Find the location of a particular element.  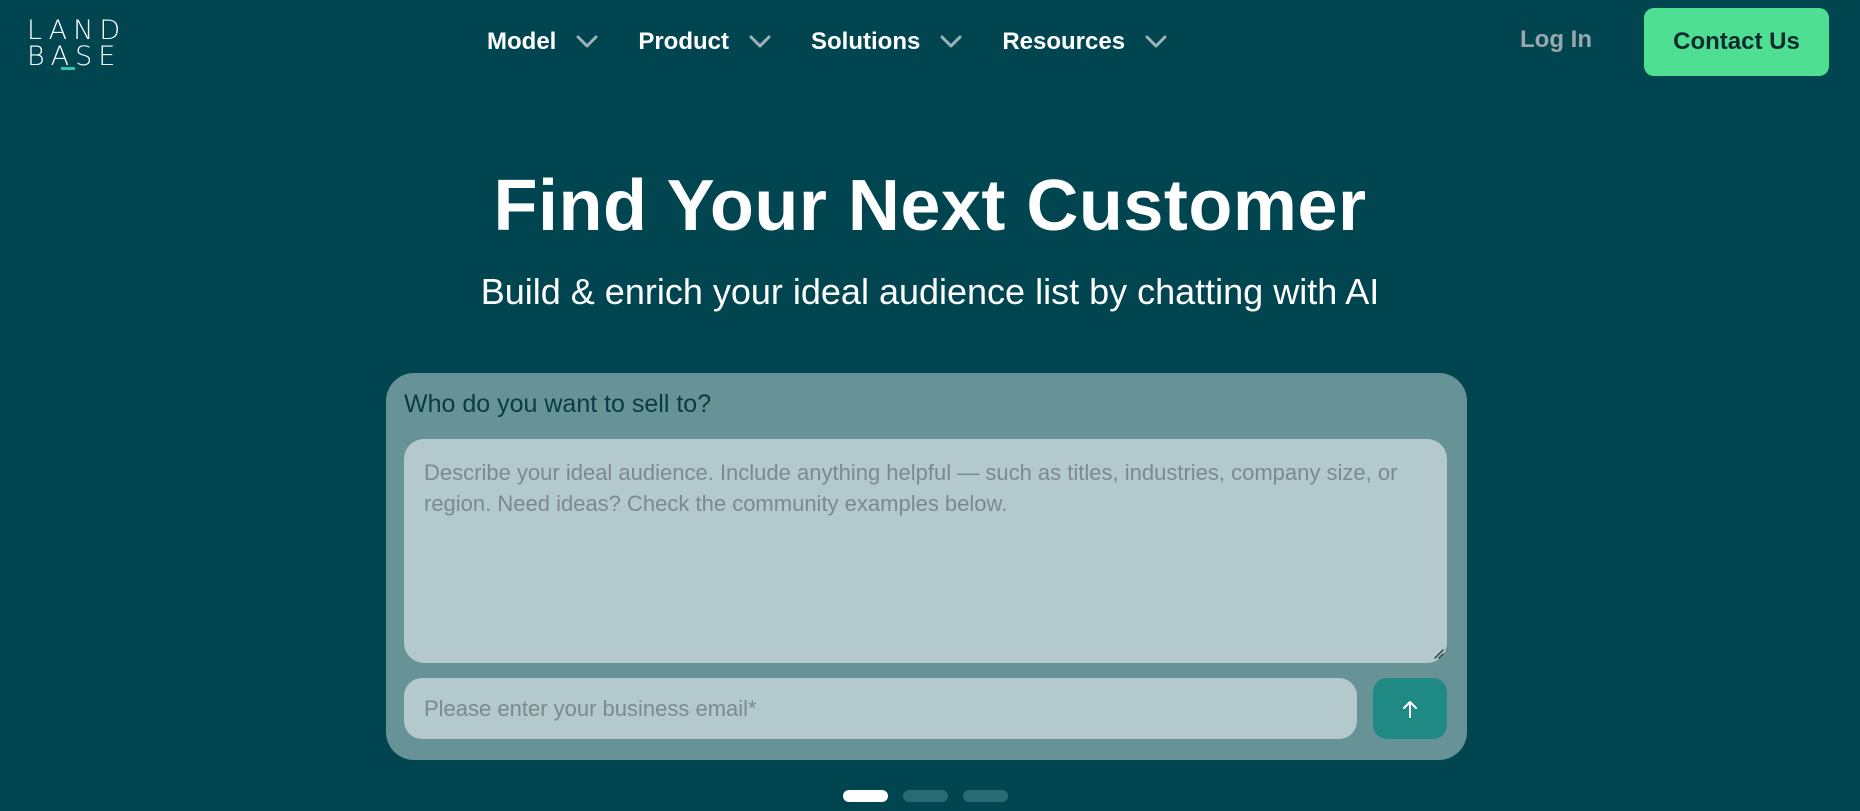

arrow-up-icon is located at coordinates (1410, 709).